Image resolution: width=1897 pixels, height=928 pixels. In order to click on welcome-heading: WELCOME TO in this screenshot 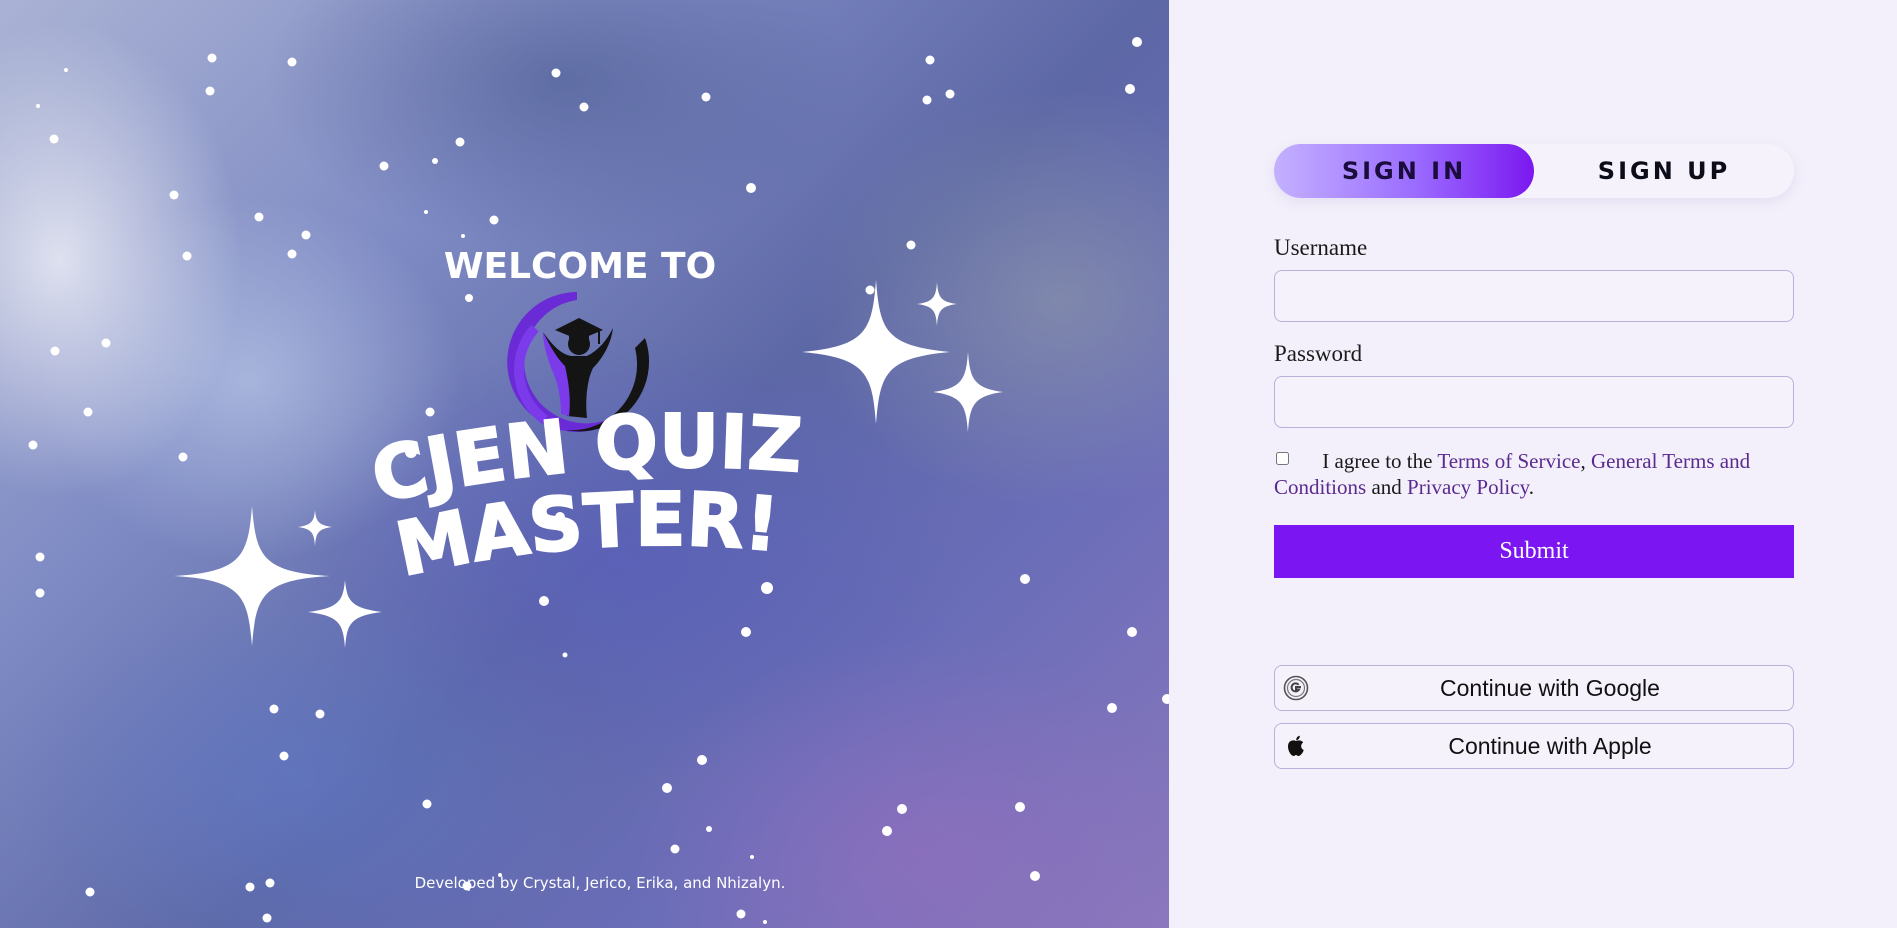, I will do `click(580, 266)`.